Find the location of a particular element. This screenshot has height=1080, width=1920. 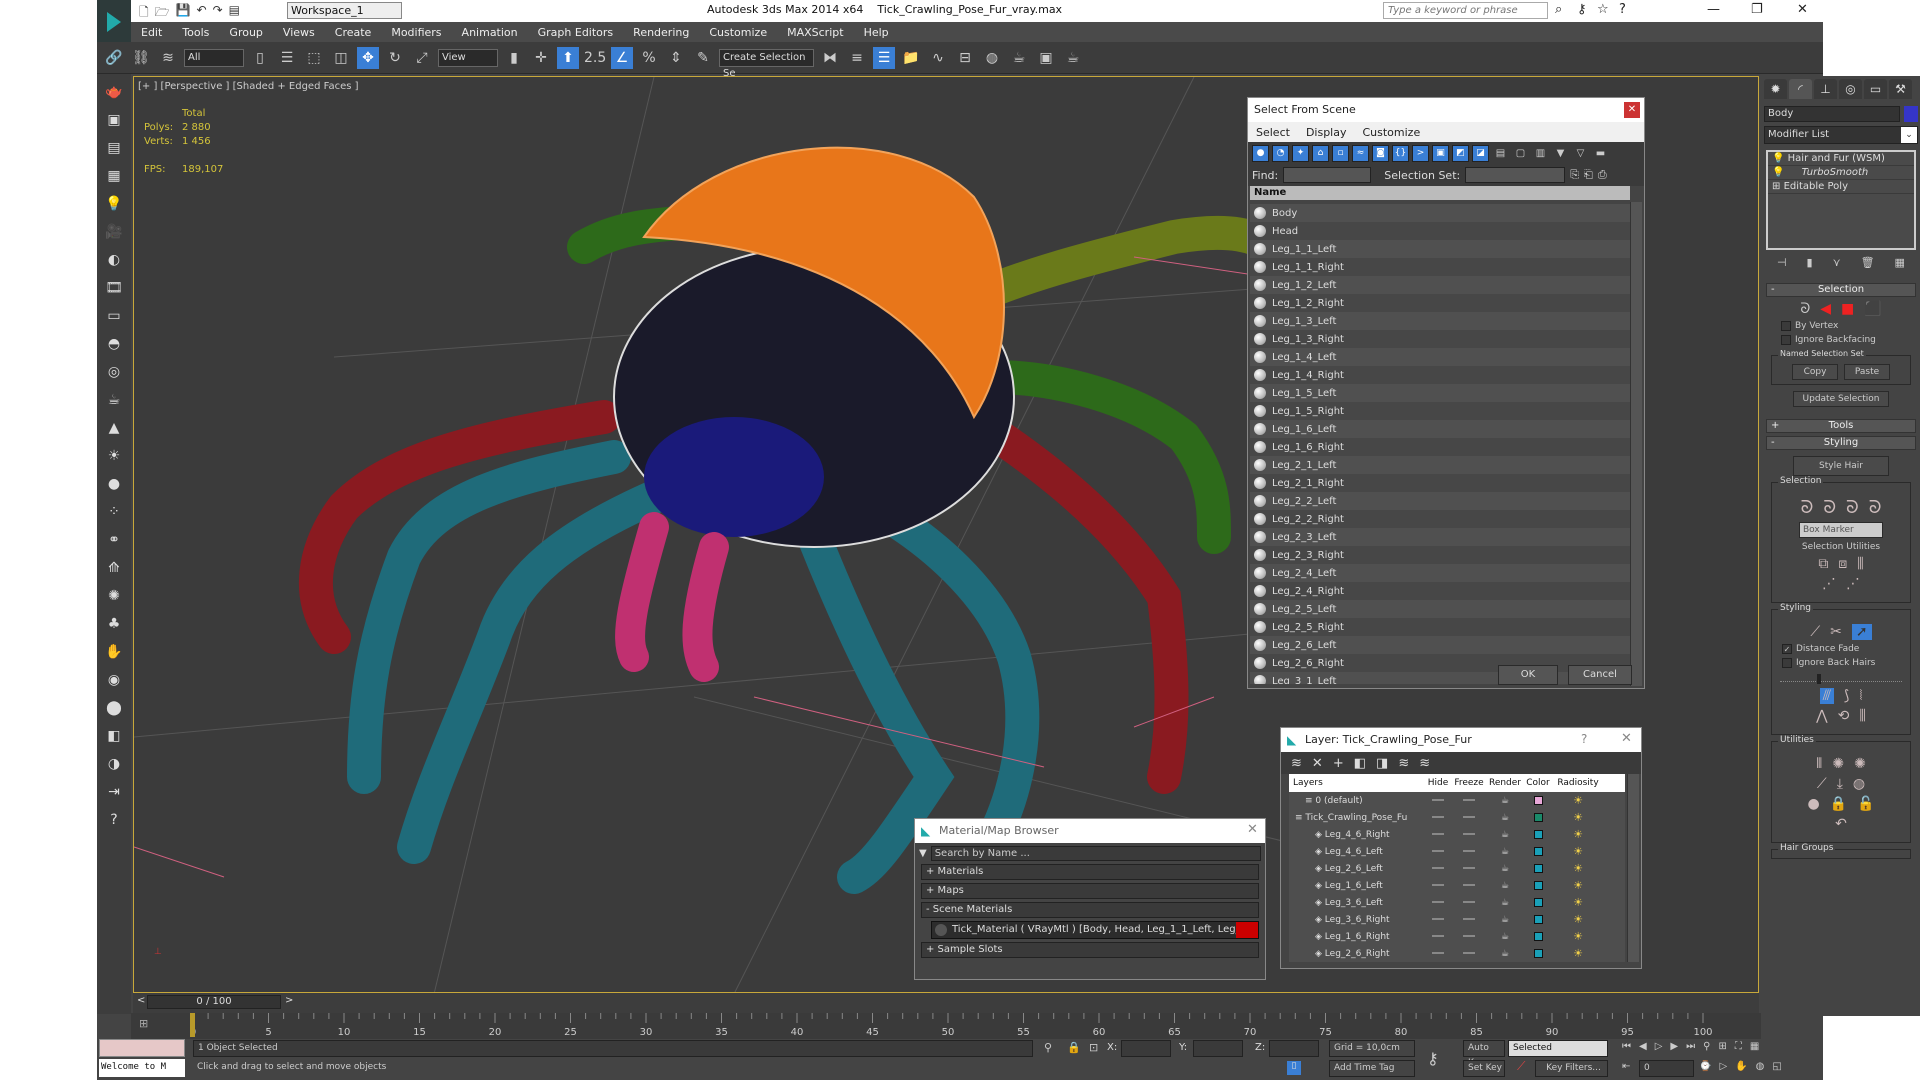

layer-column-freeze: Freeze is located at coordinates (1469, 783).